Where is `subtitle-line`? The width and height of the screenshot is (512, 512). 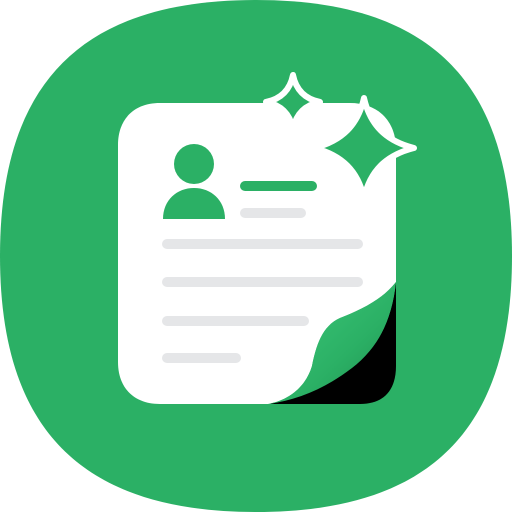 subtitle-line is located at coordinates (273, 213).